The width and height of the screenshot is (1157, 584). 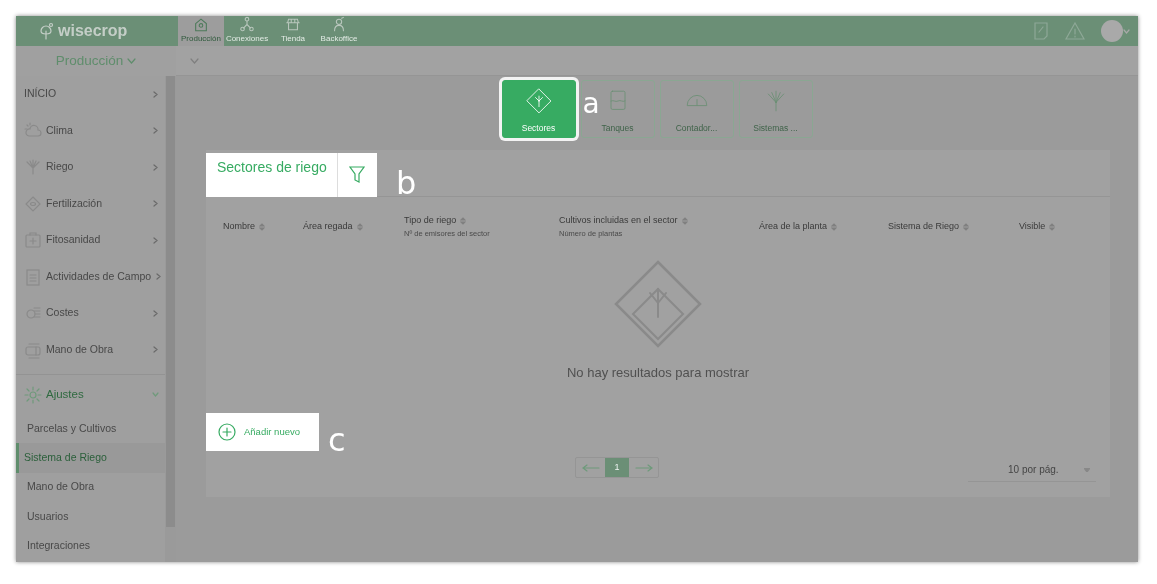 I want to click on module-tab: Tienda, so click(x=293, y=31).